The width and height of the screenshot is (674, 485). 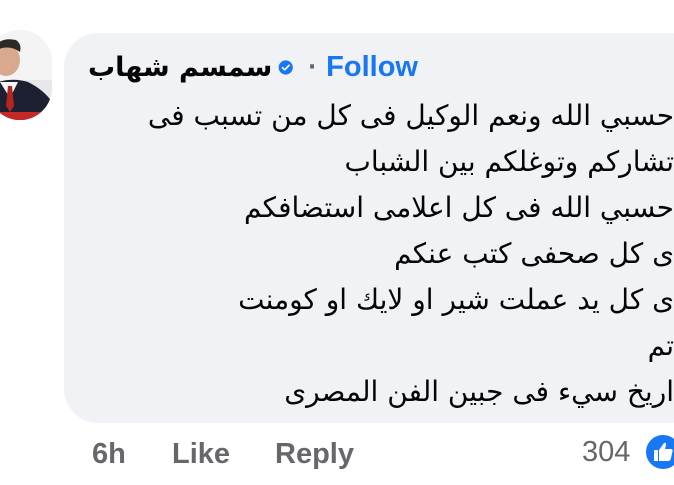 What do you see at coordinates (304, 2) in the screenshot?
I see `fragment-glyph: •` at bounding box center [304, 2].